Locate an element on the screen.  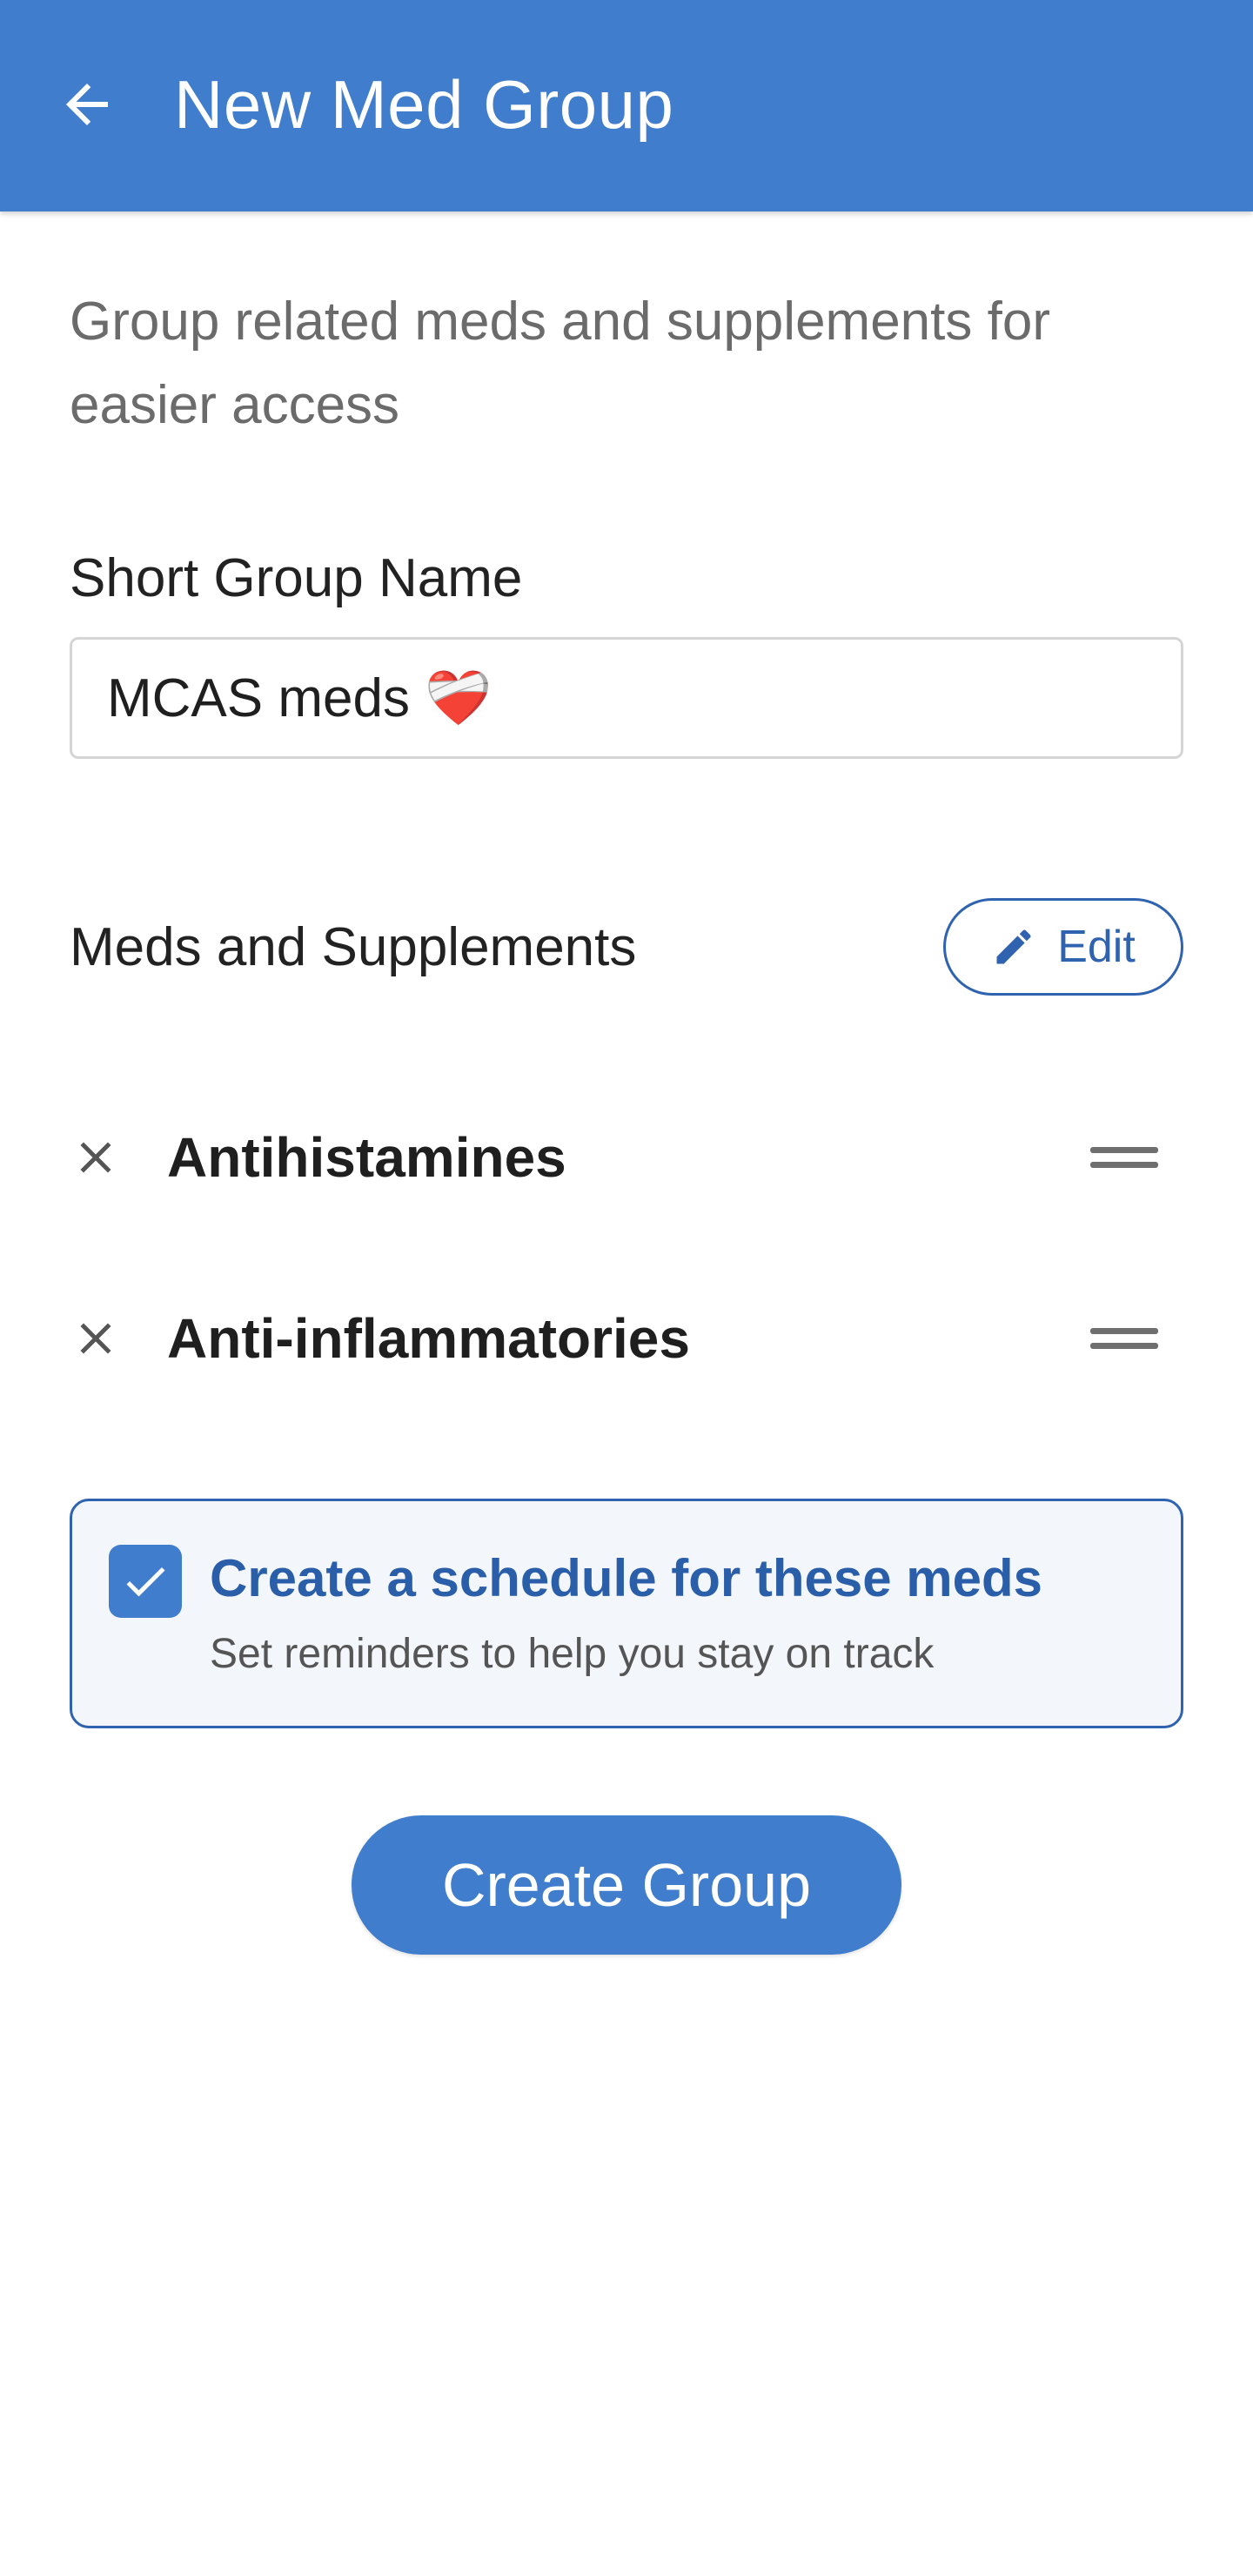
checkmark-icon is located at coordinates (145, 1581).